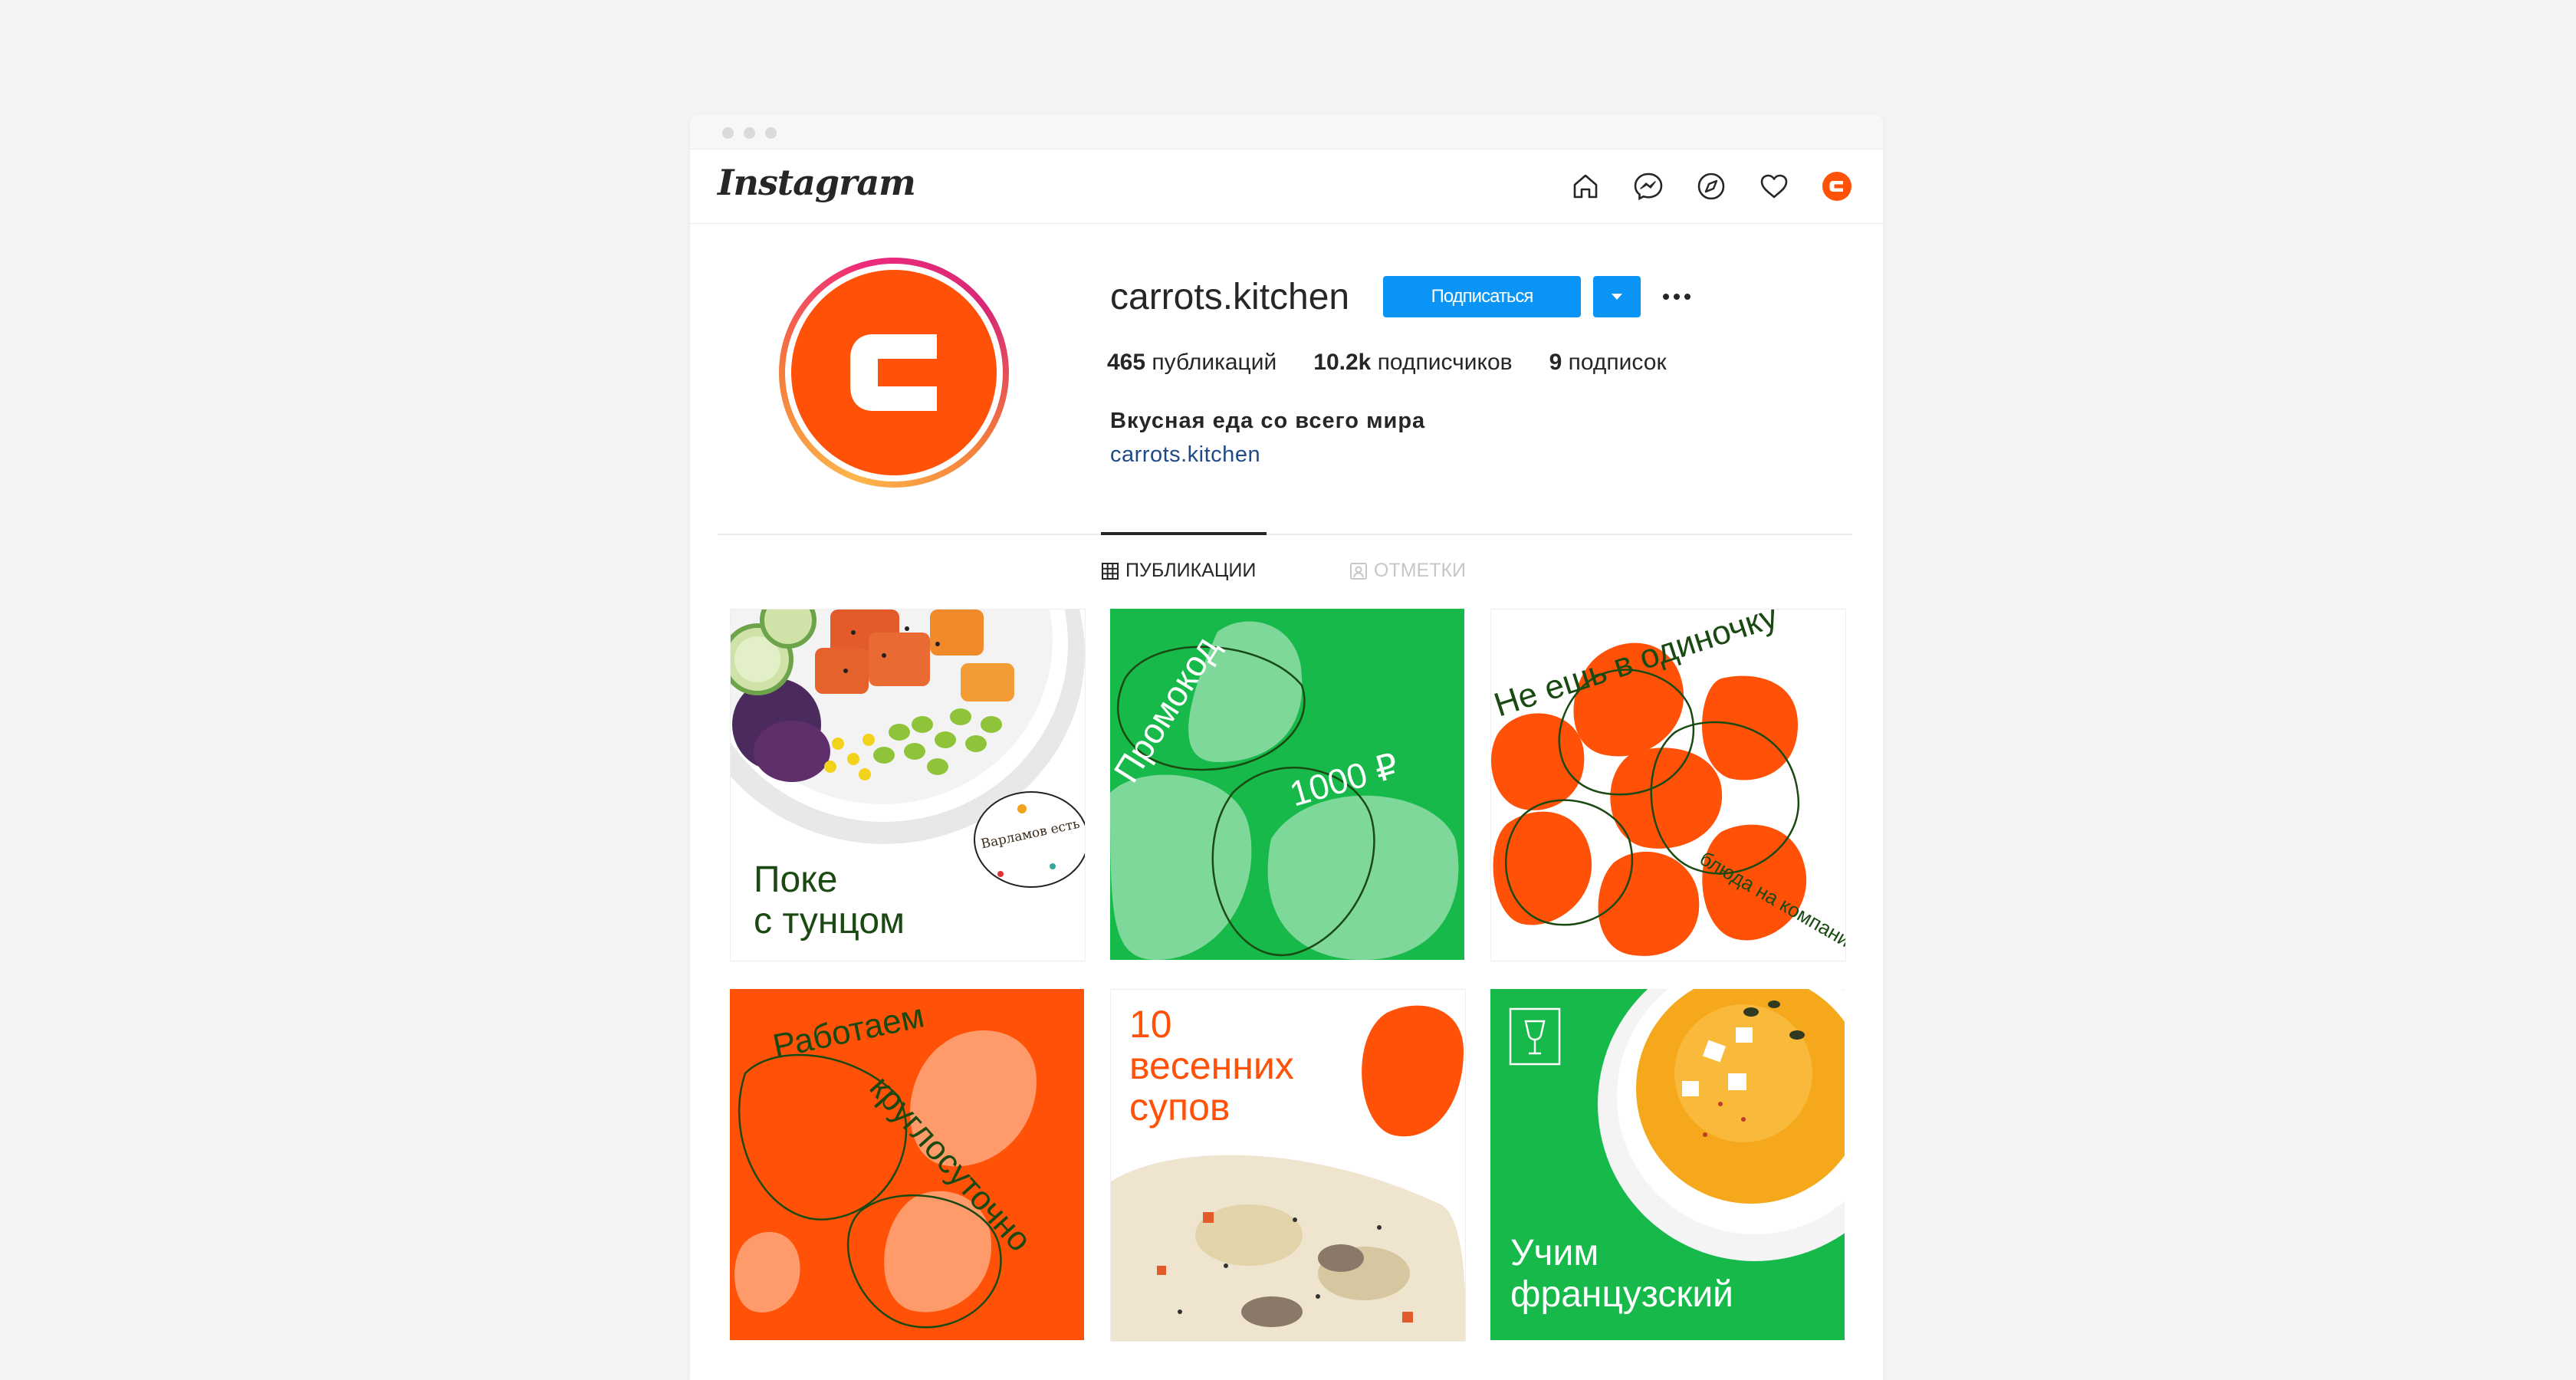  I want to click on instagram-logo: Instagram, so click(817, 182).